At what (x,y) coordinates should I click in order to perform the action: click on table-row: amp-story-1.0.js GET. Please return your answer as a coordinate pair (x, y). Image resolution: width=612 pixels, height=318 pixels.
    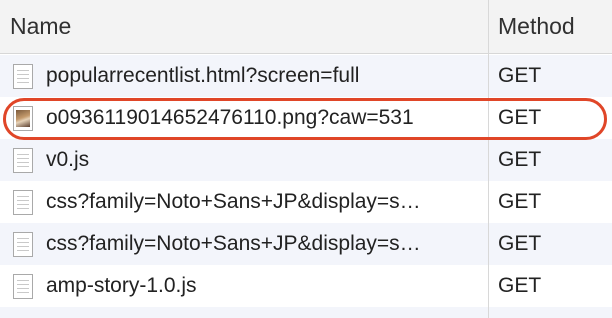
    Looking at the image, I should click on (306, 286).